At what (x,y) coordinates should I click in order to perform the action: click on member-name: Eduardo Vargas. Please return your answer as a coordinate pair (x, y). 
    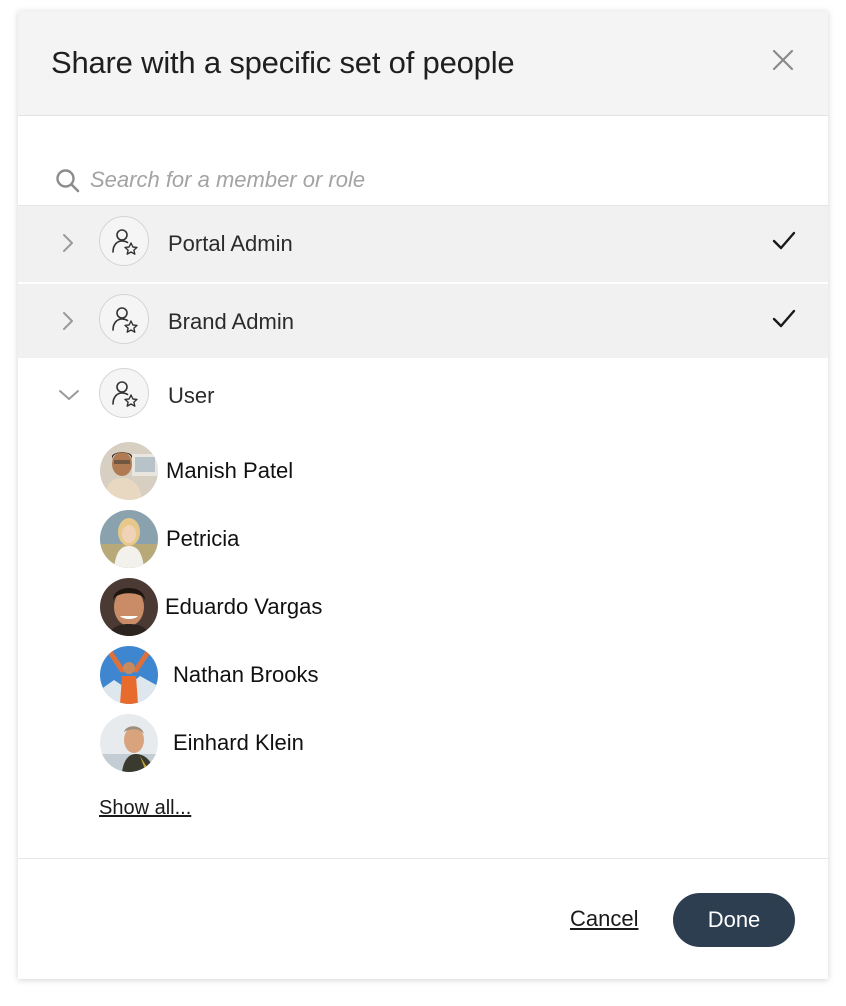
    Looking at the image, I should click on (244, 606).